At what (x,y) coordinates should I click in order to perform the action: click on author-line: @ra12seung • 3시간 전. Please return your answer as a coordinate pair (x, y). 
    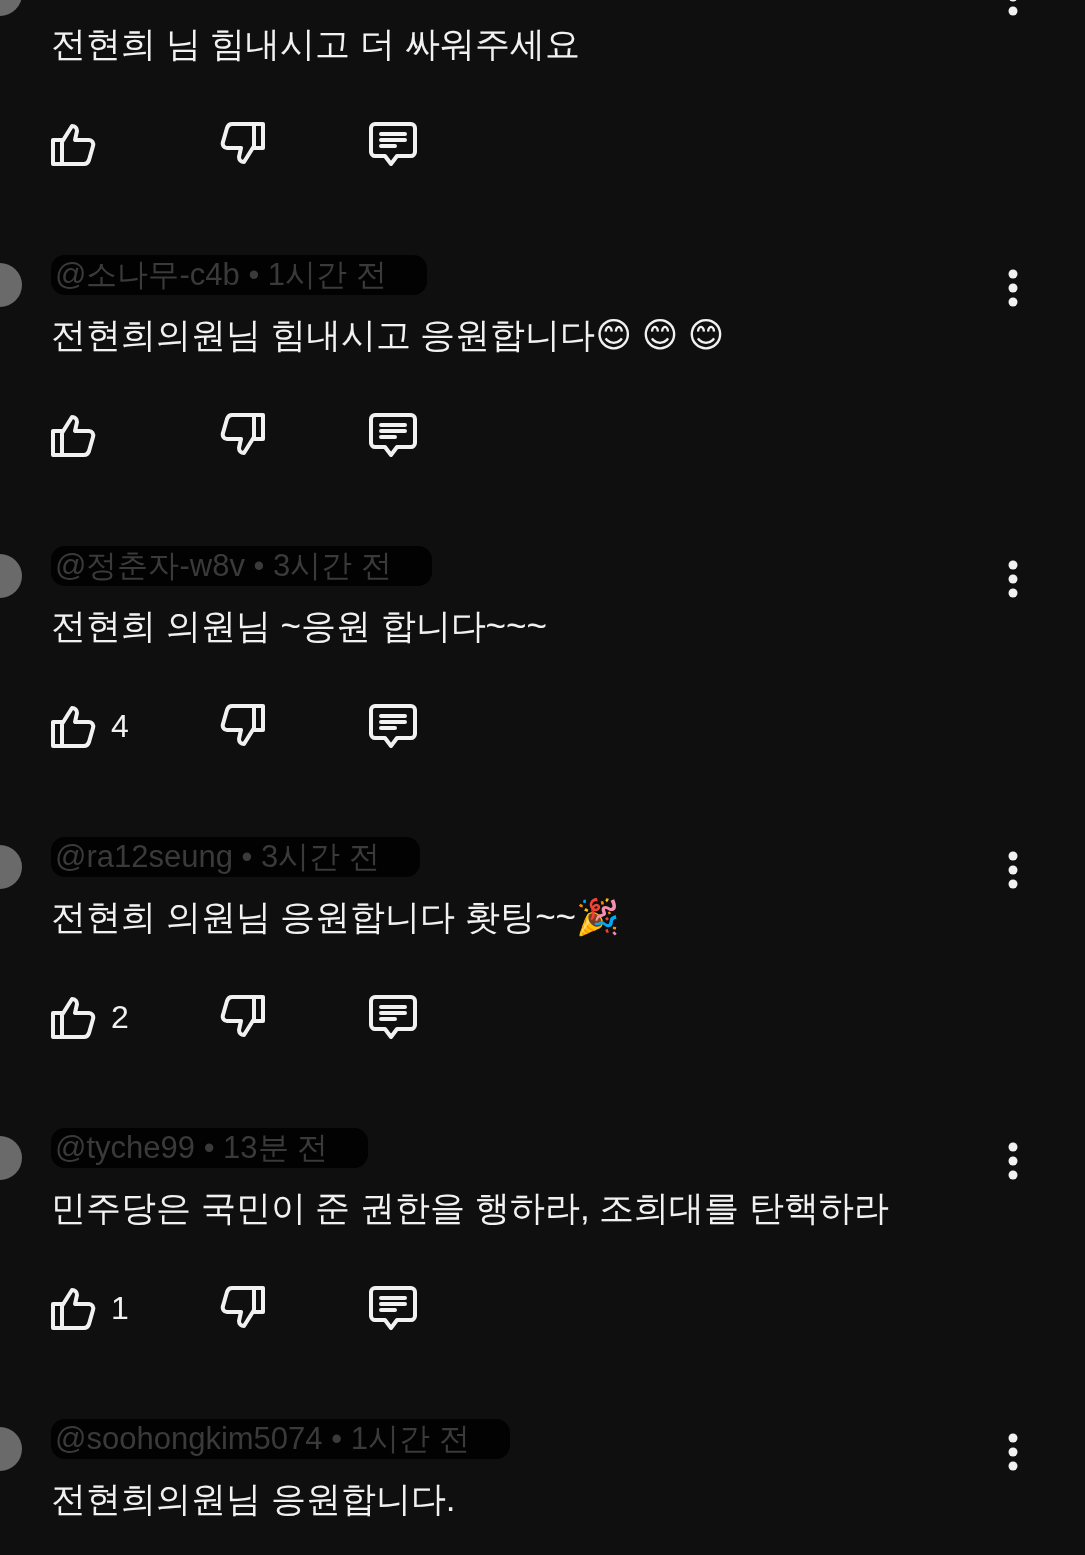
    Looking at the image, I should click on (235, 857).